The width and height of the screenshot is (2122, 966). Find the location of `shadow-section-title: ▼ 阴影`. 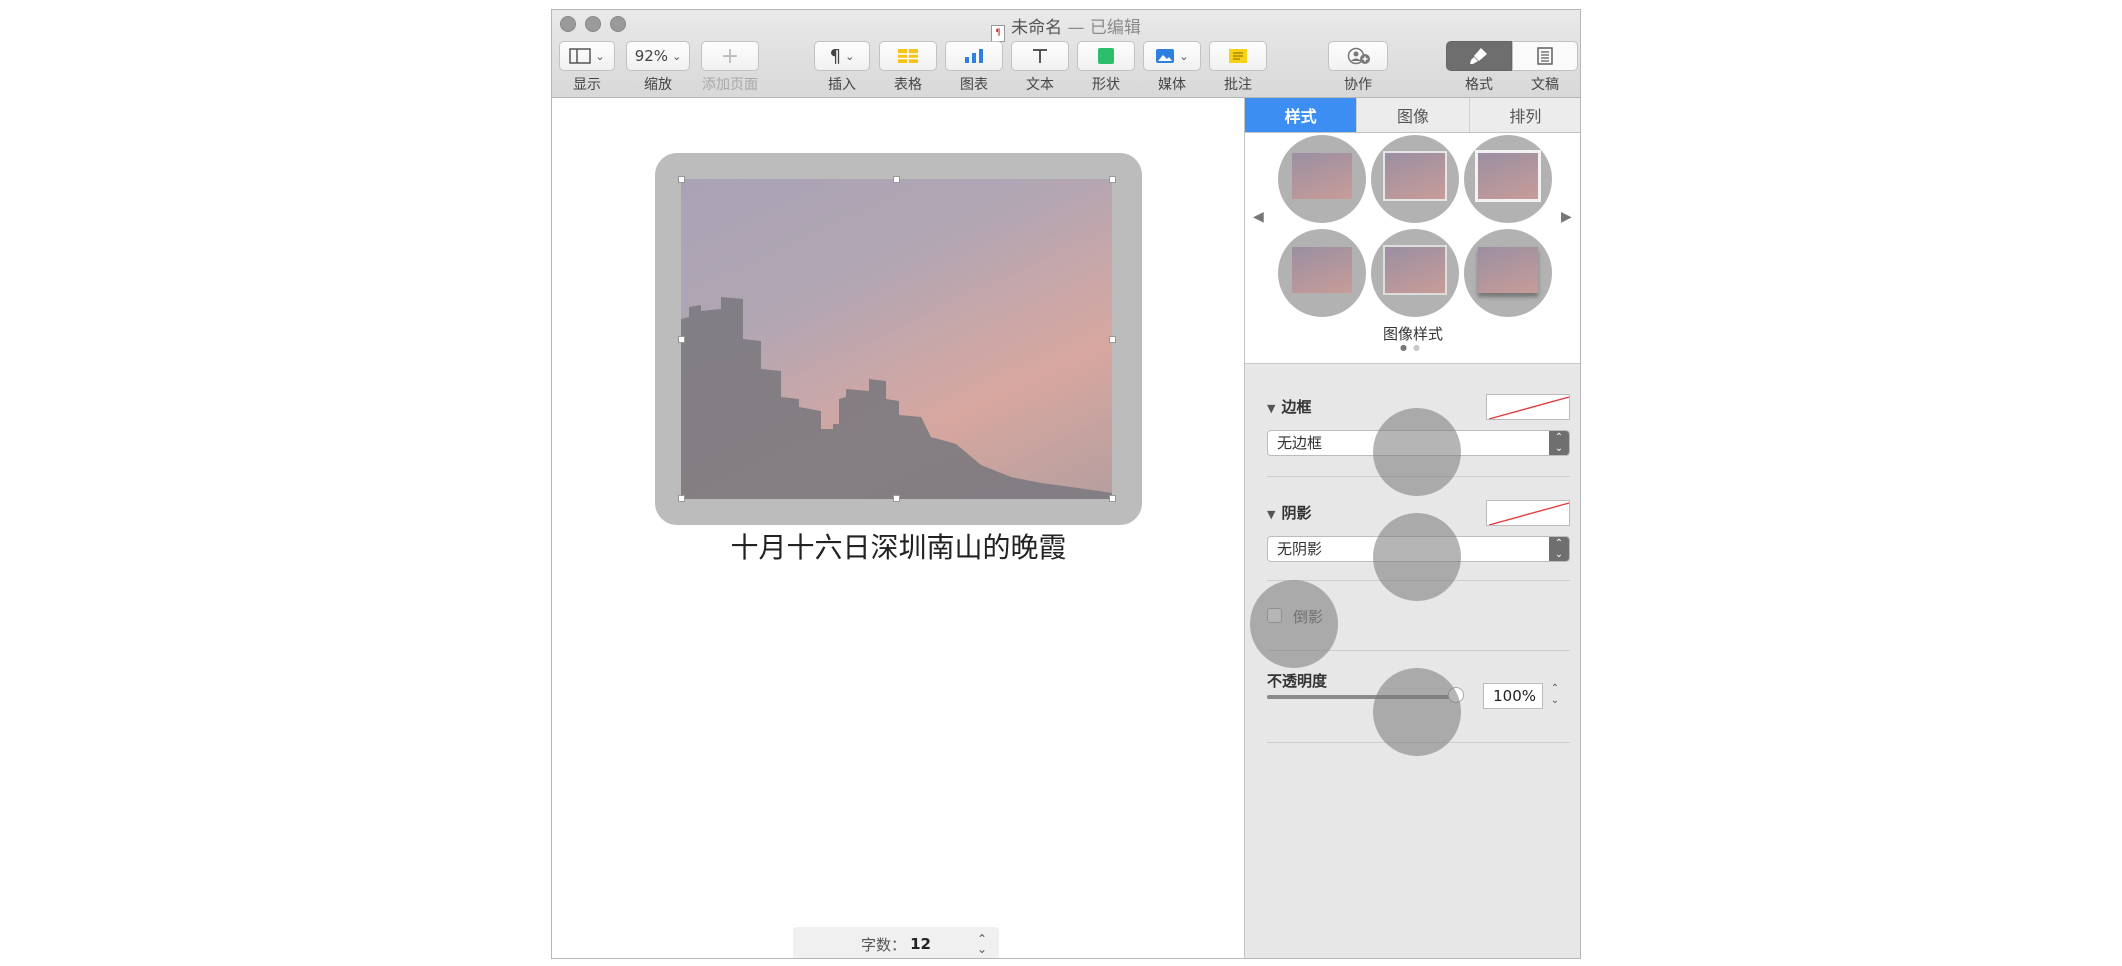

shadow-section-title: ▼ 阴影 is located at coordinates (1289, 512).